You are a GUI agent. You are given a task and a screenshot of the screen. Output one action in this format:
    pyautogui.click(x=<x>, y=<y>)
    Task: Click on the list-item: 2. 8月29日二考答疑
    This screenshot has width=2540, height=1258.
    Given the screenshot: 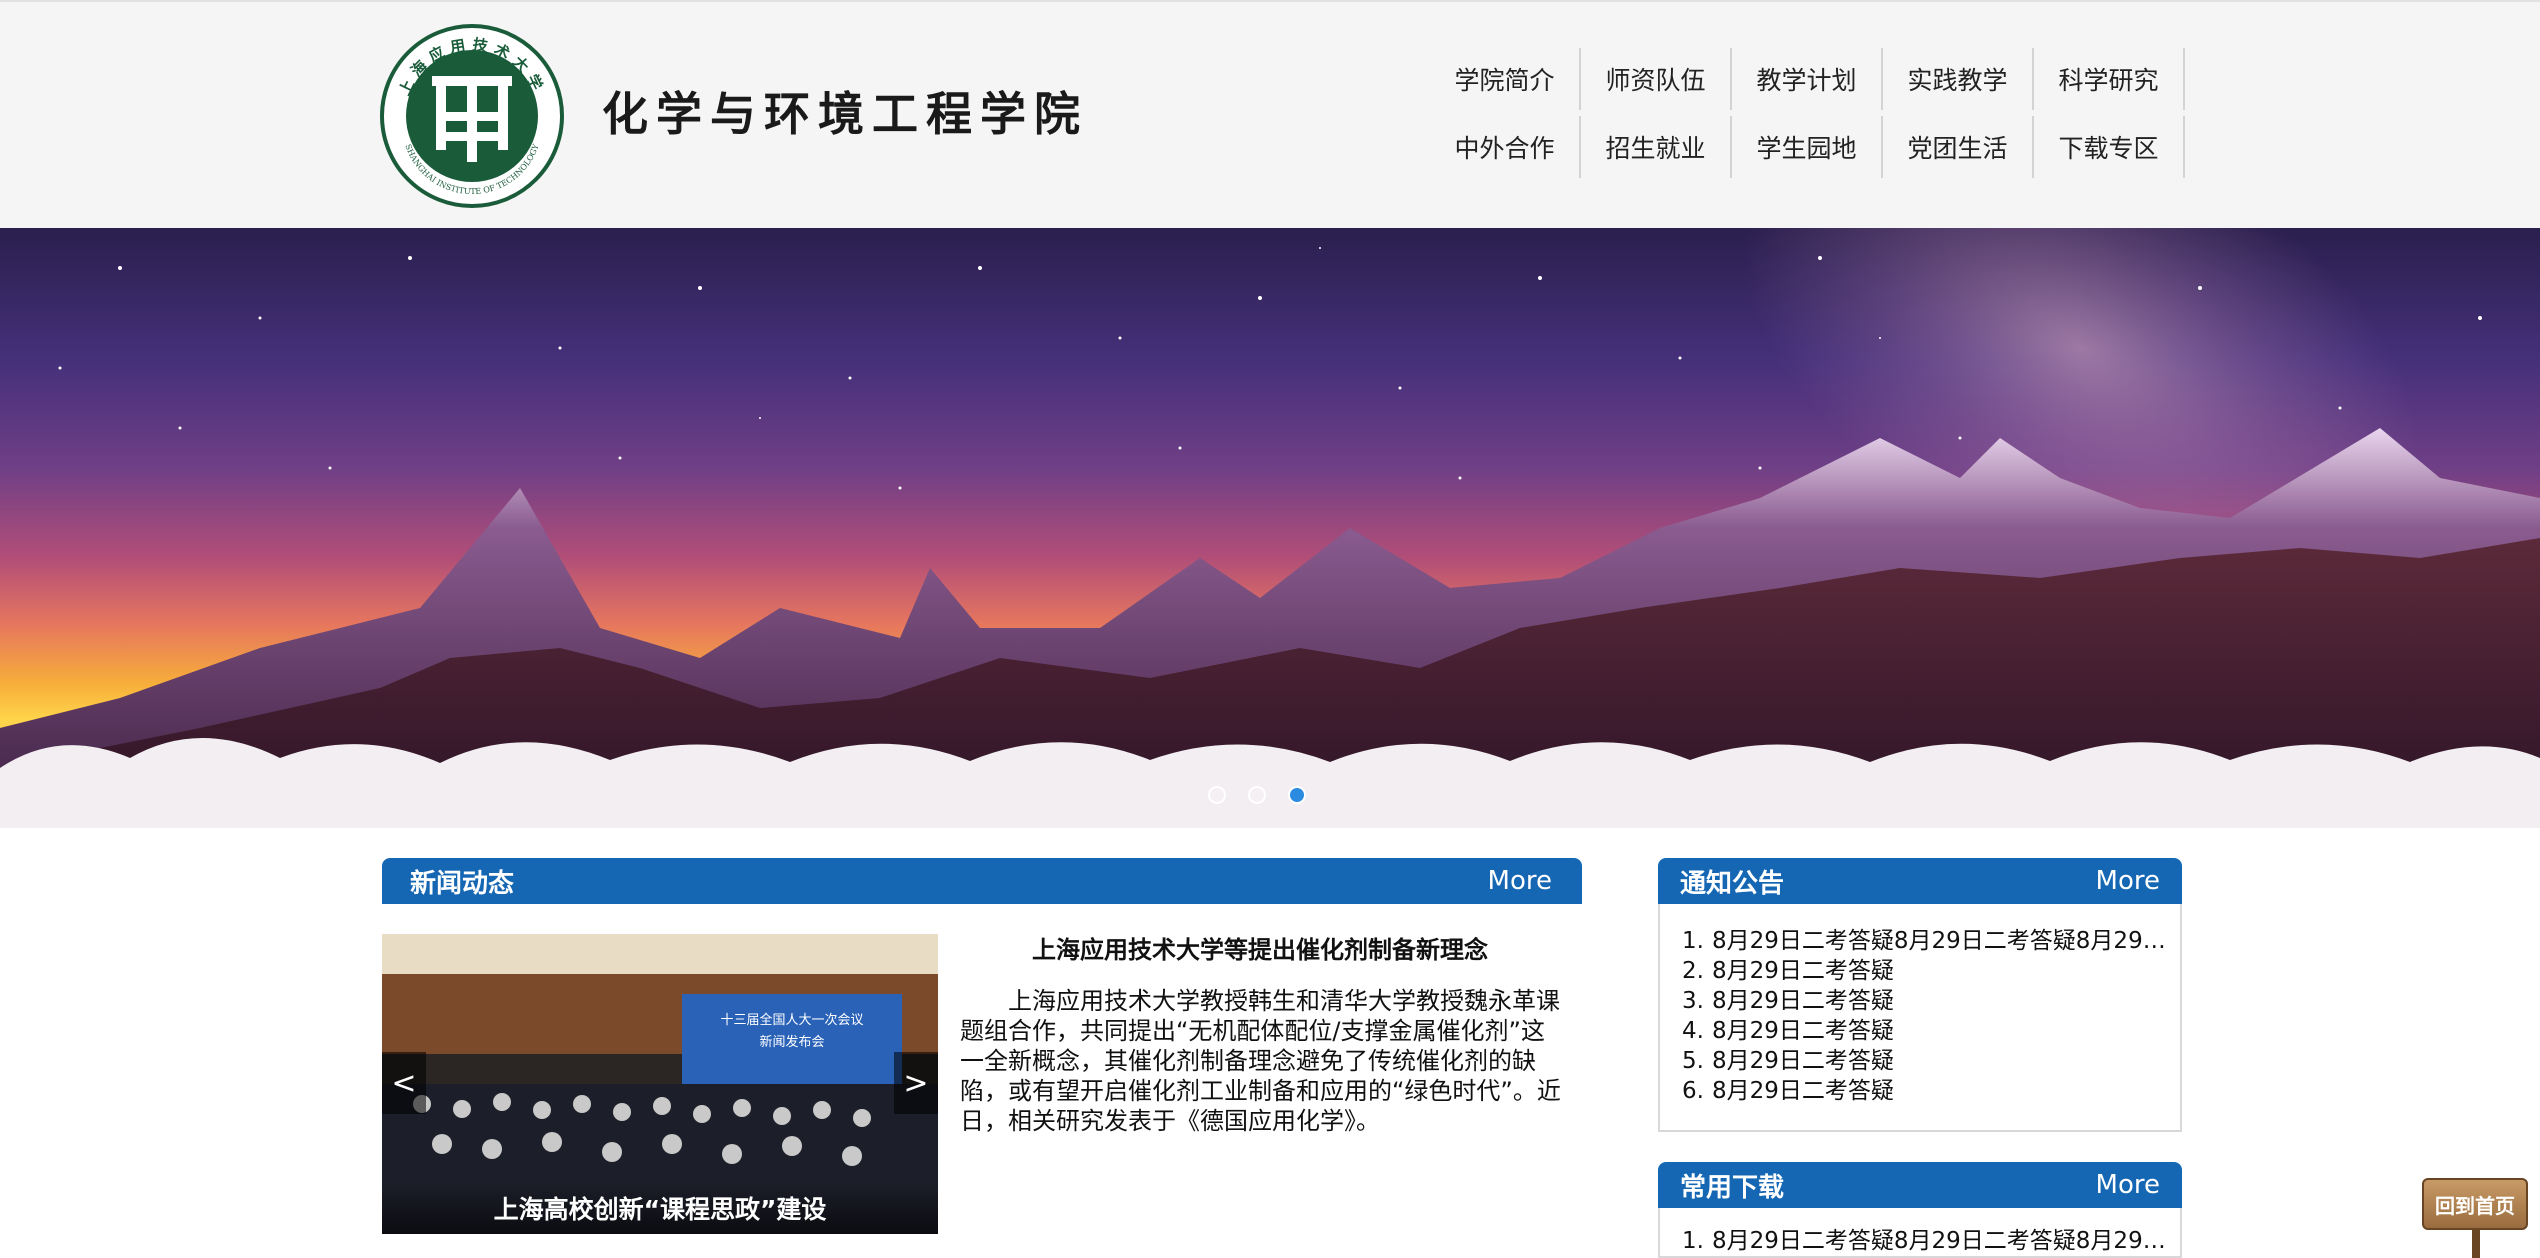 What is the action you would take?
    pyautogui.click(x=1920, y=971)
    